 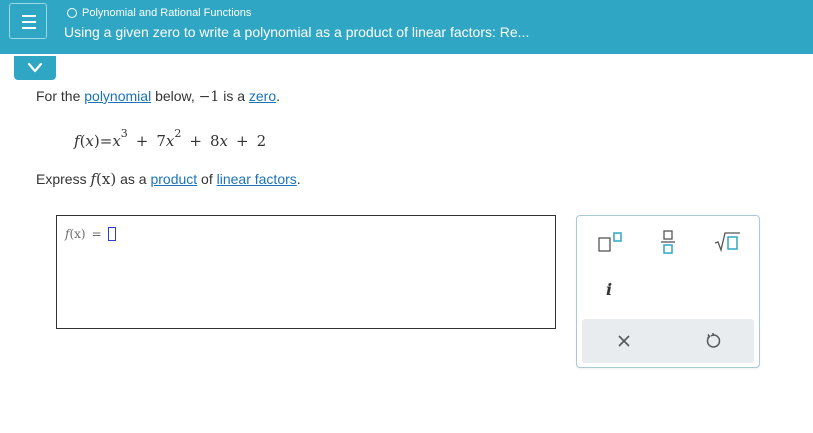 I want to click on eq-coef: 8, so click(x=214, y=141).